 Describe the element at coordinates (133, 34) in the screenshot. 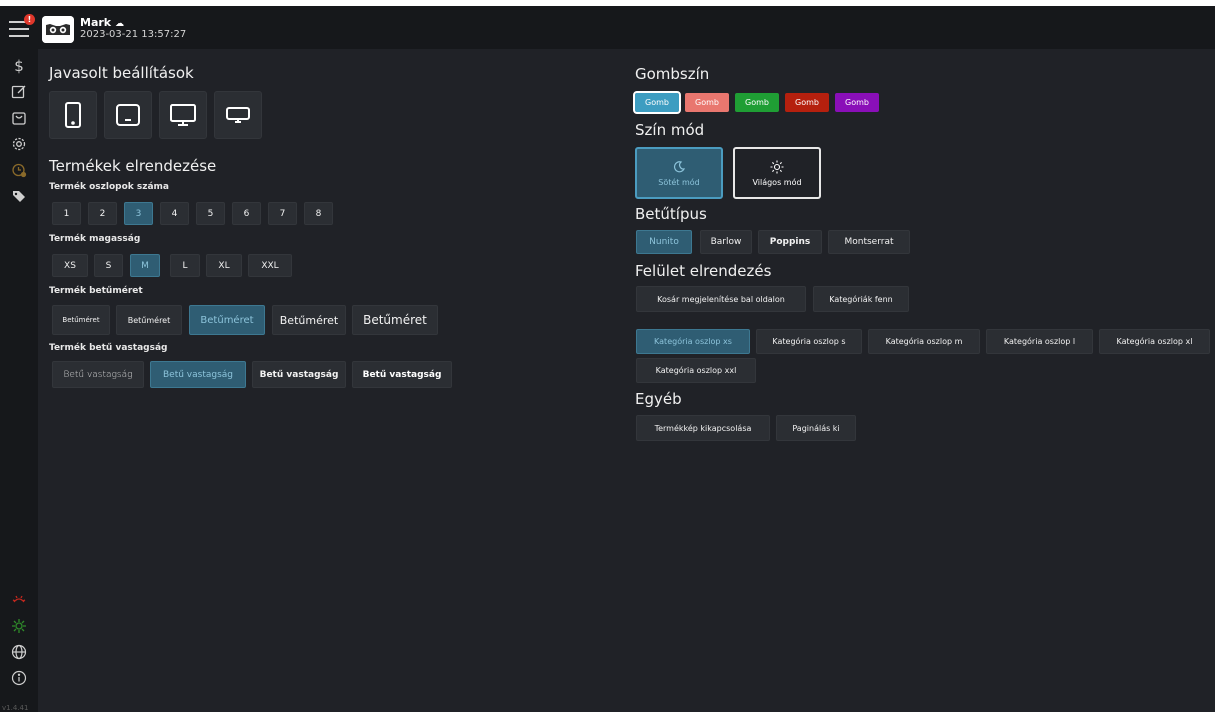

I see `timestamp: 2023-03-21 13:57:27` at that location.